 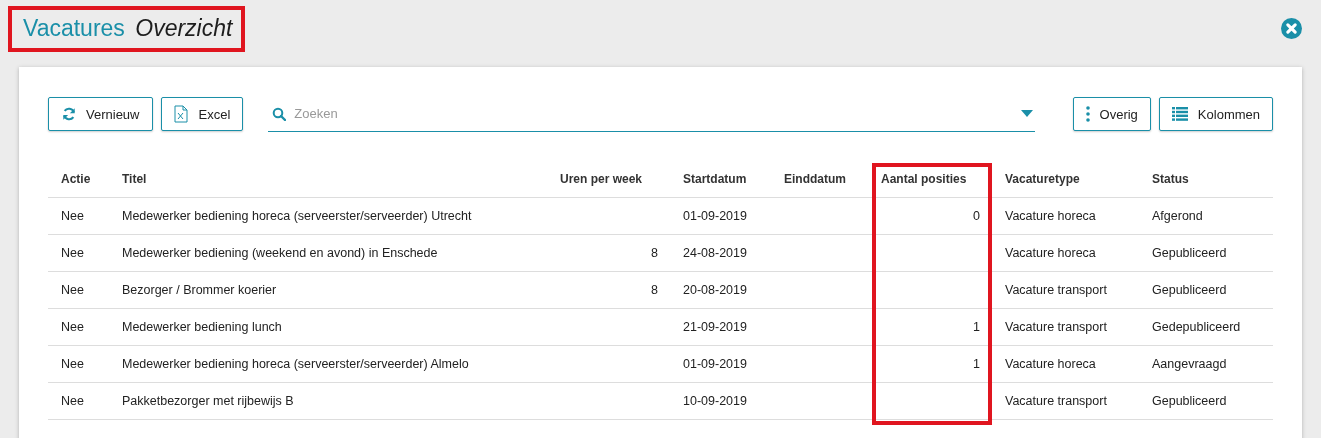 What do you see at coordinates (78, 179) in the screenshot?
I see `column-header: Actie` at bounding box center [78, 179].